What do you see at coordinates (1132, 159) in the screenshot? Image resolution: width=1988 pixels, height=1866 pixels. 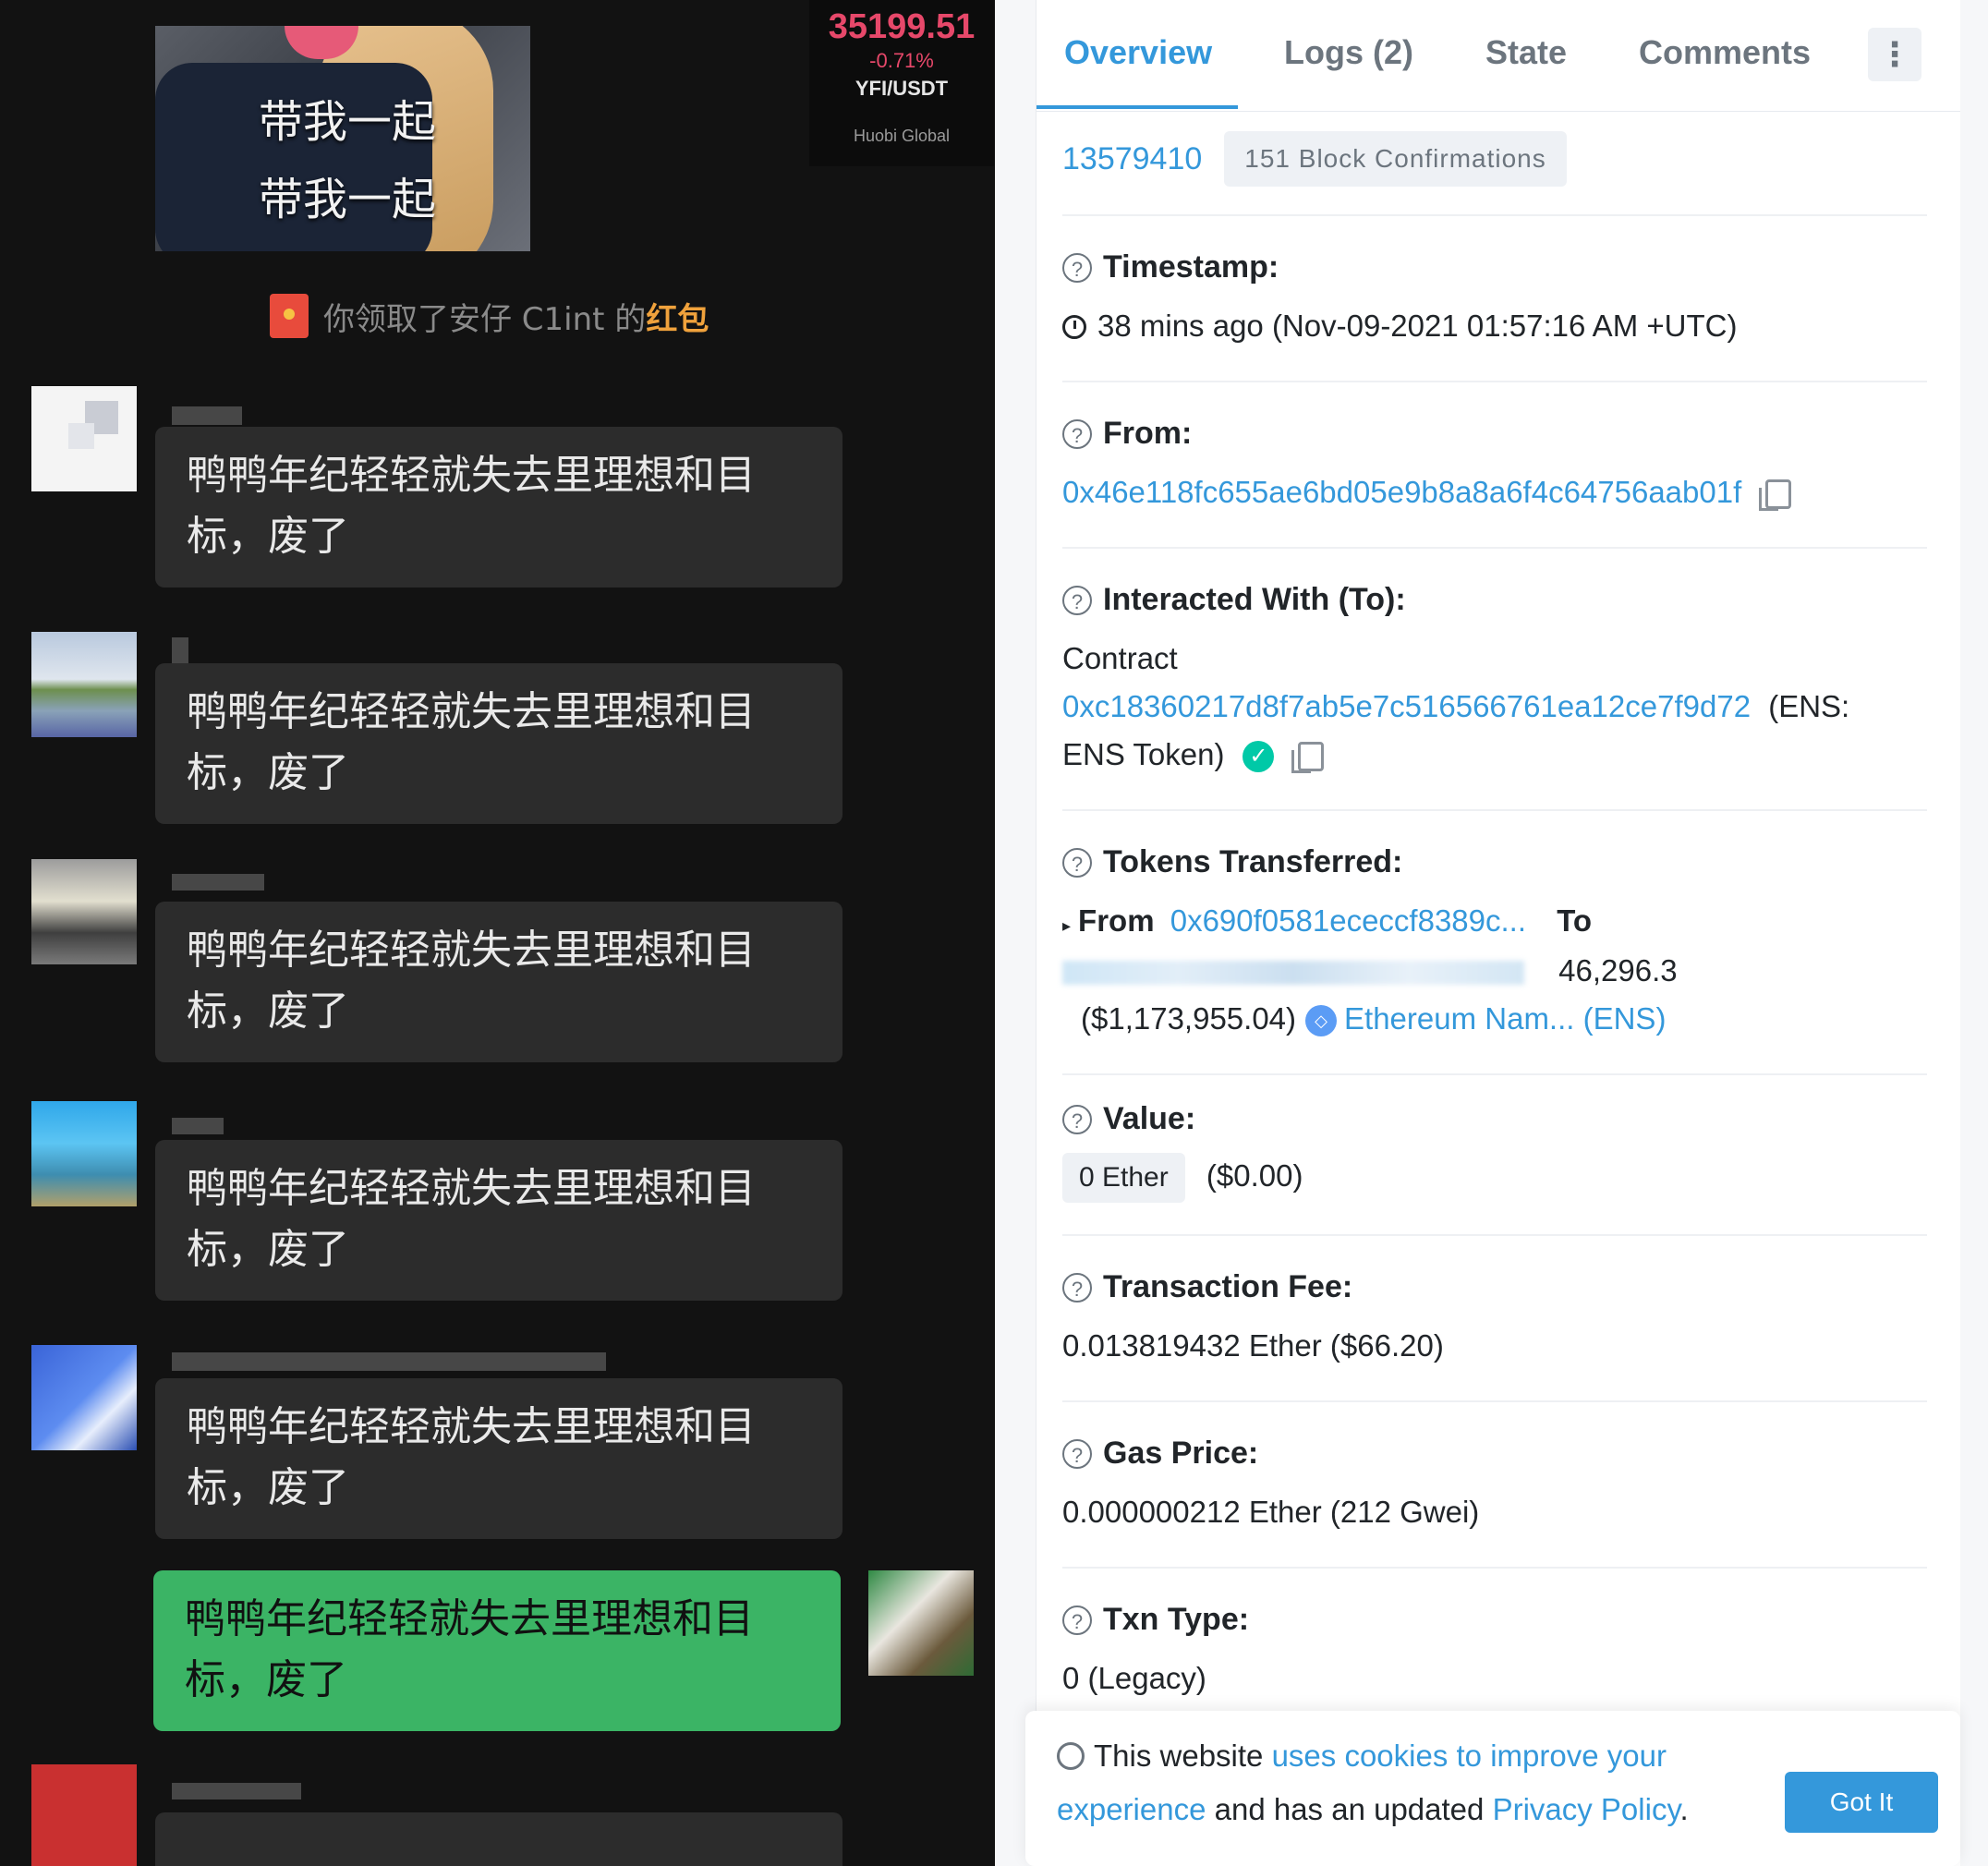 I see `block-number-link: 13579410` at bounding box center [1132, 159].